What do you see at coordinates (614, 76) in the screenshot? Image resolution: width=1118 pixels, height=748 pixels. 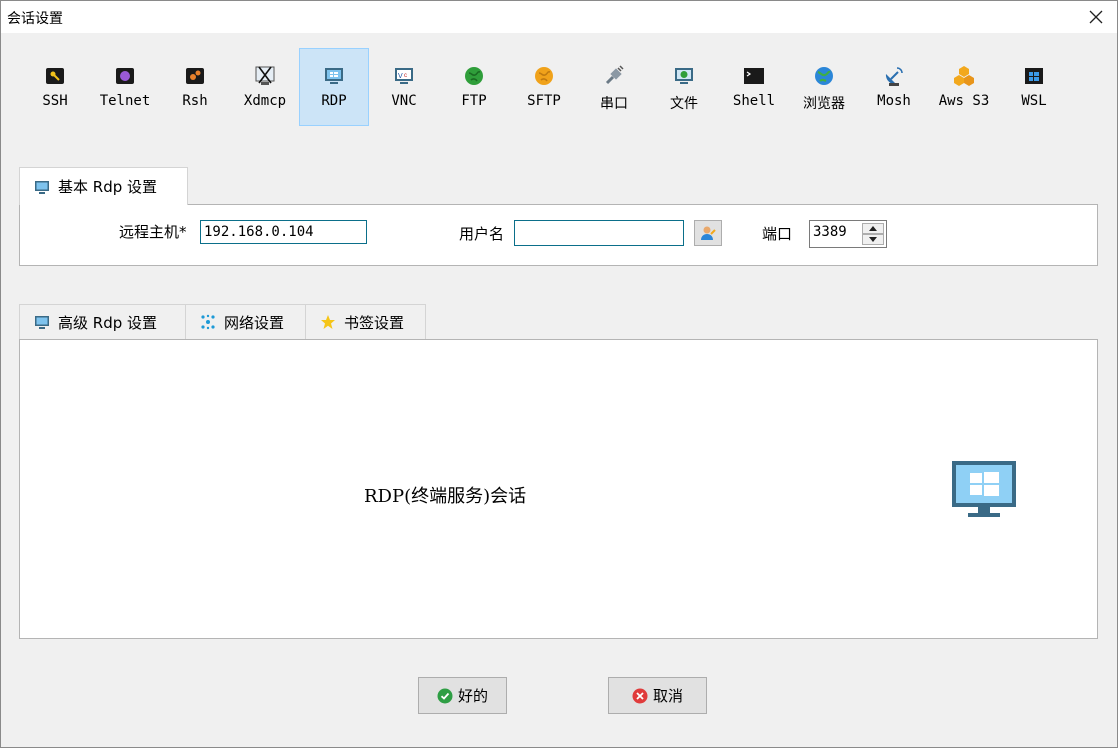 I see `serial-plug-icon` at bounding box center [614, 76].